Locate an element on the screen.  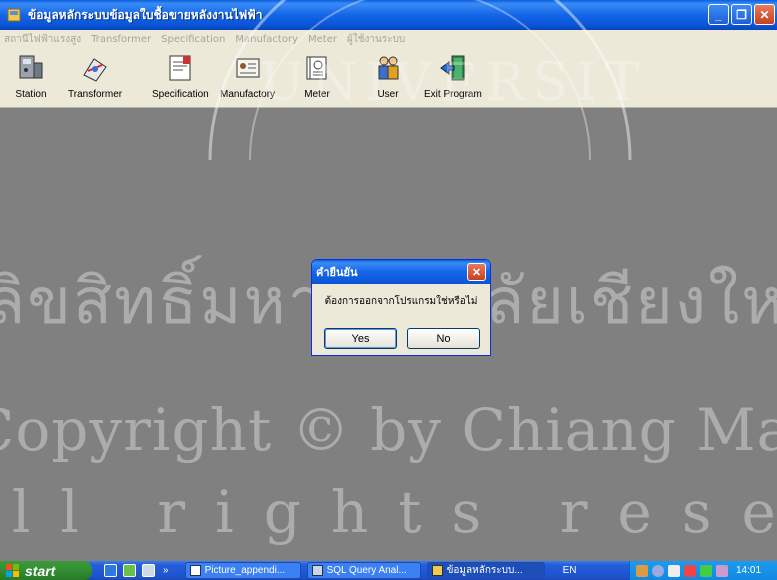
language-indicator: EN is located at coordinates (570, 570).